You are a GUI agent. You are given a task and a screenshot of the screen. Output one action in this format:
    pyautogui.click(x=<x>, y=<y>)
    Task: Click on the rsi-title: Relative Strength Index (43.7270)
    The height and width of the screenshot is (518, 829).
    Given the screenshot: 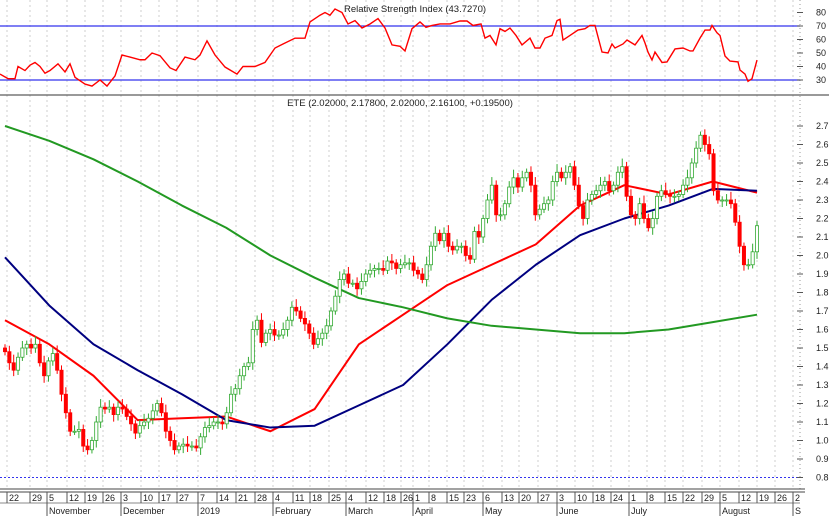 What is the action you would take?
    pyautogui.click(x=415, y=9)
    